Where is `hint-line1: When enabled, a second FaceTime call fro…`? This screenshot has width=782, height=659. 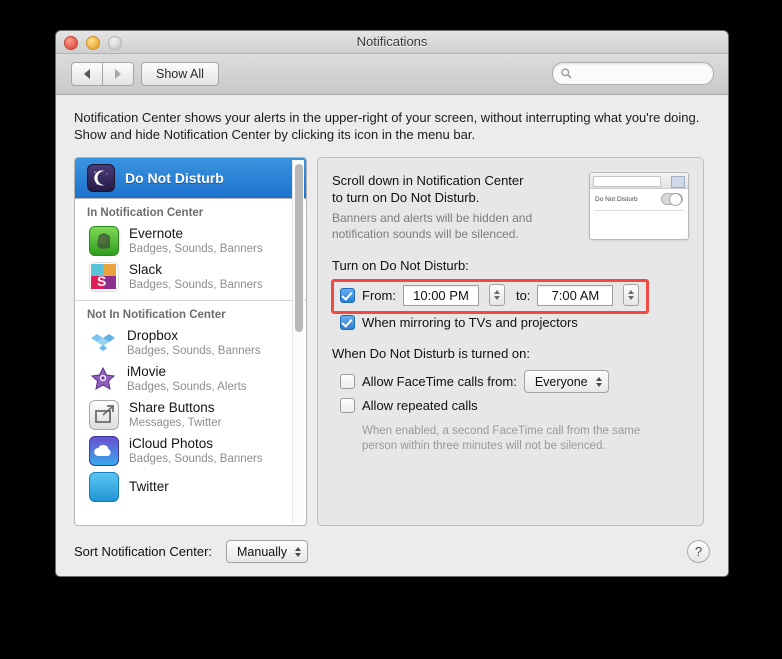 hint-line1: When enabled, a second FaceTime call fro… is located at coordinates (501, 431).